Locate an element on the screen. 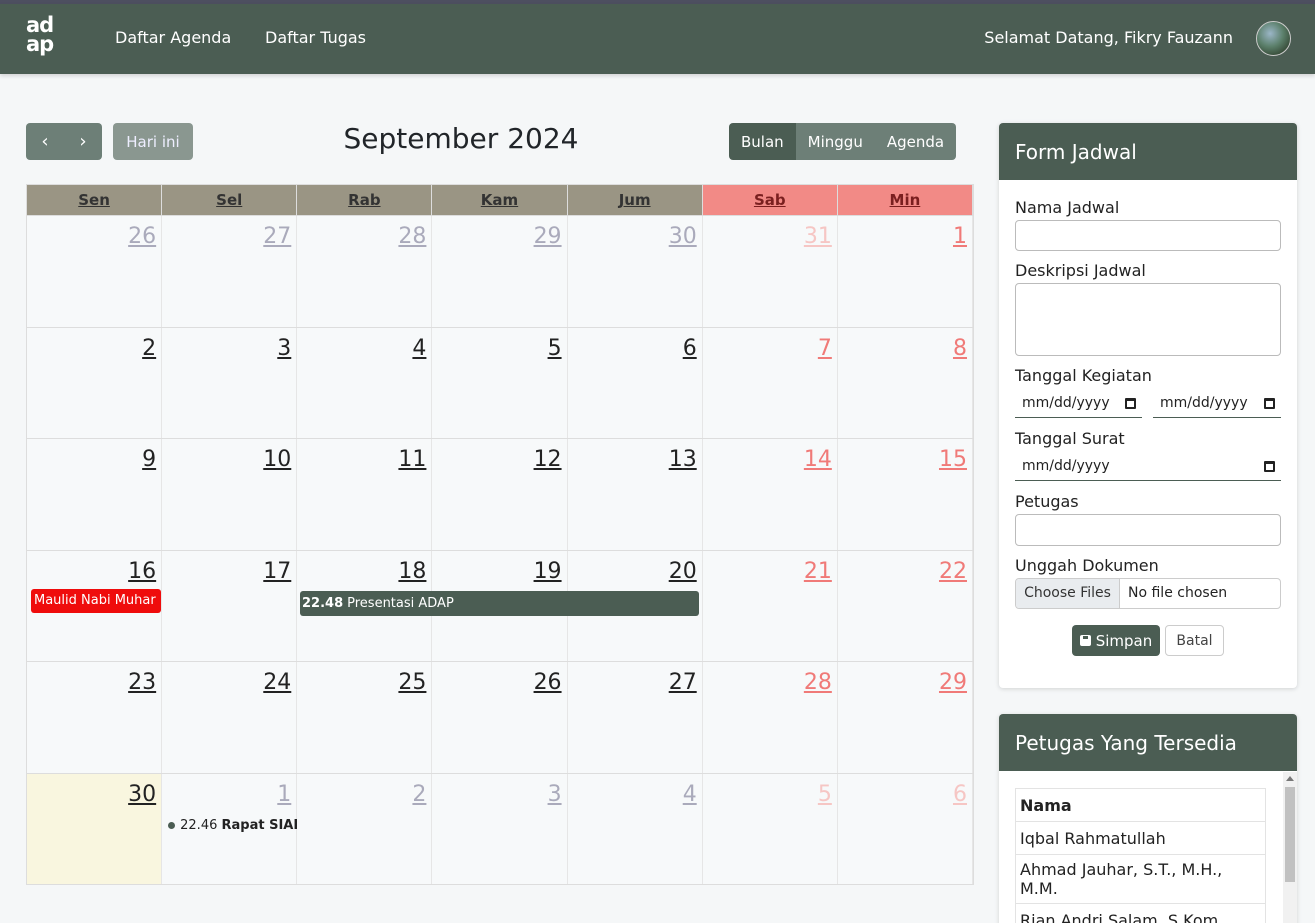 The height and width of the screenshot is (923, 1315). calendar-day-cell: 13 is located at coordinates (635, 494).